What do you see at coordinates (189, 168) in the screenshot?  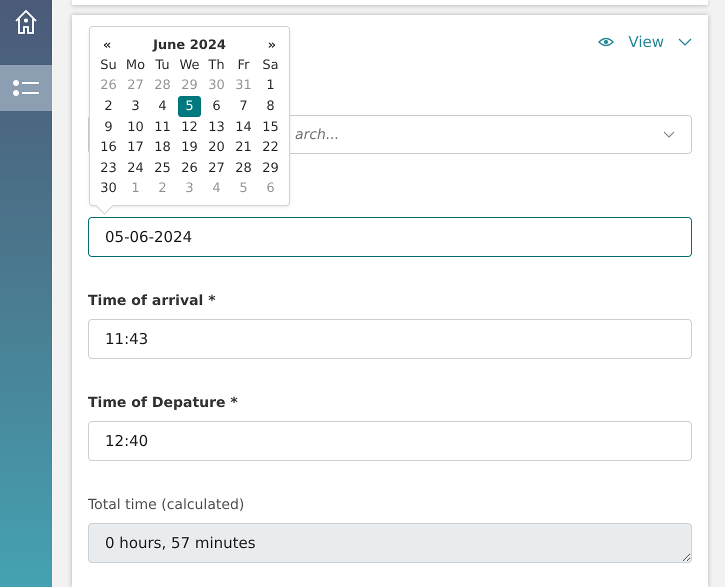 I see `calendar-day: 26` at bounding box center [189, 168].